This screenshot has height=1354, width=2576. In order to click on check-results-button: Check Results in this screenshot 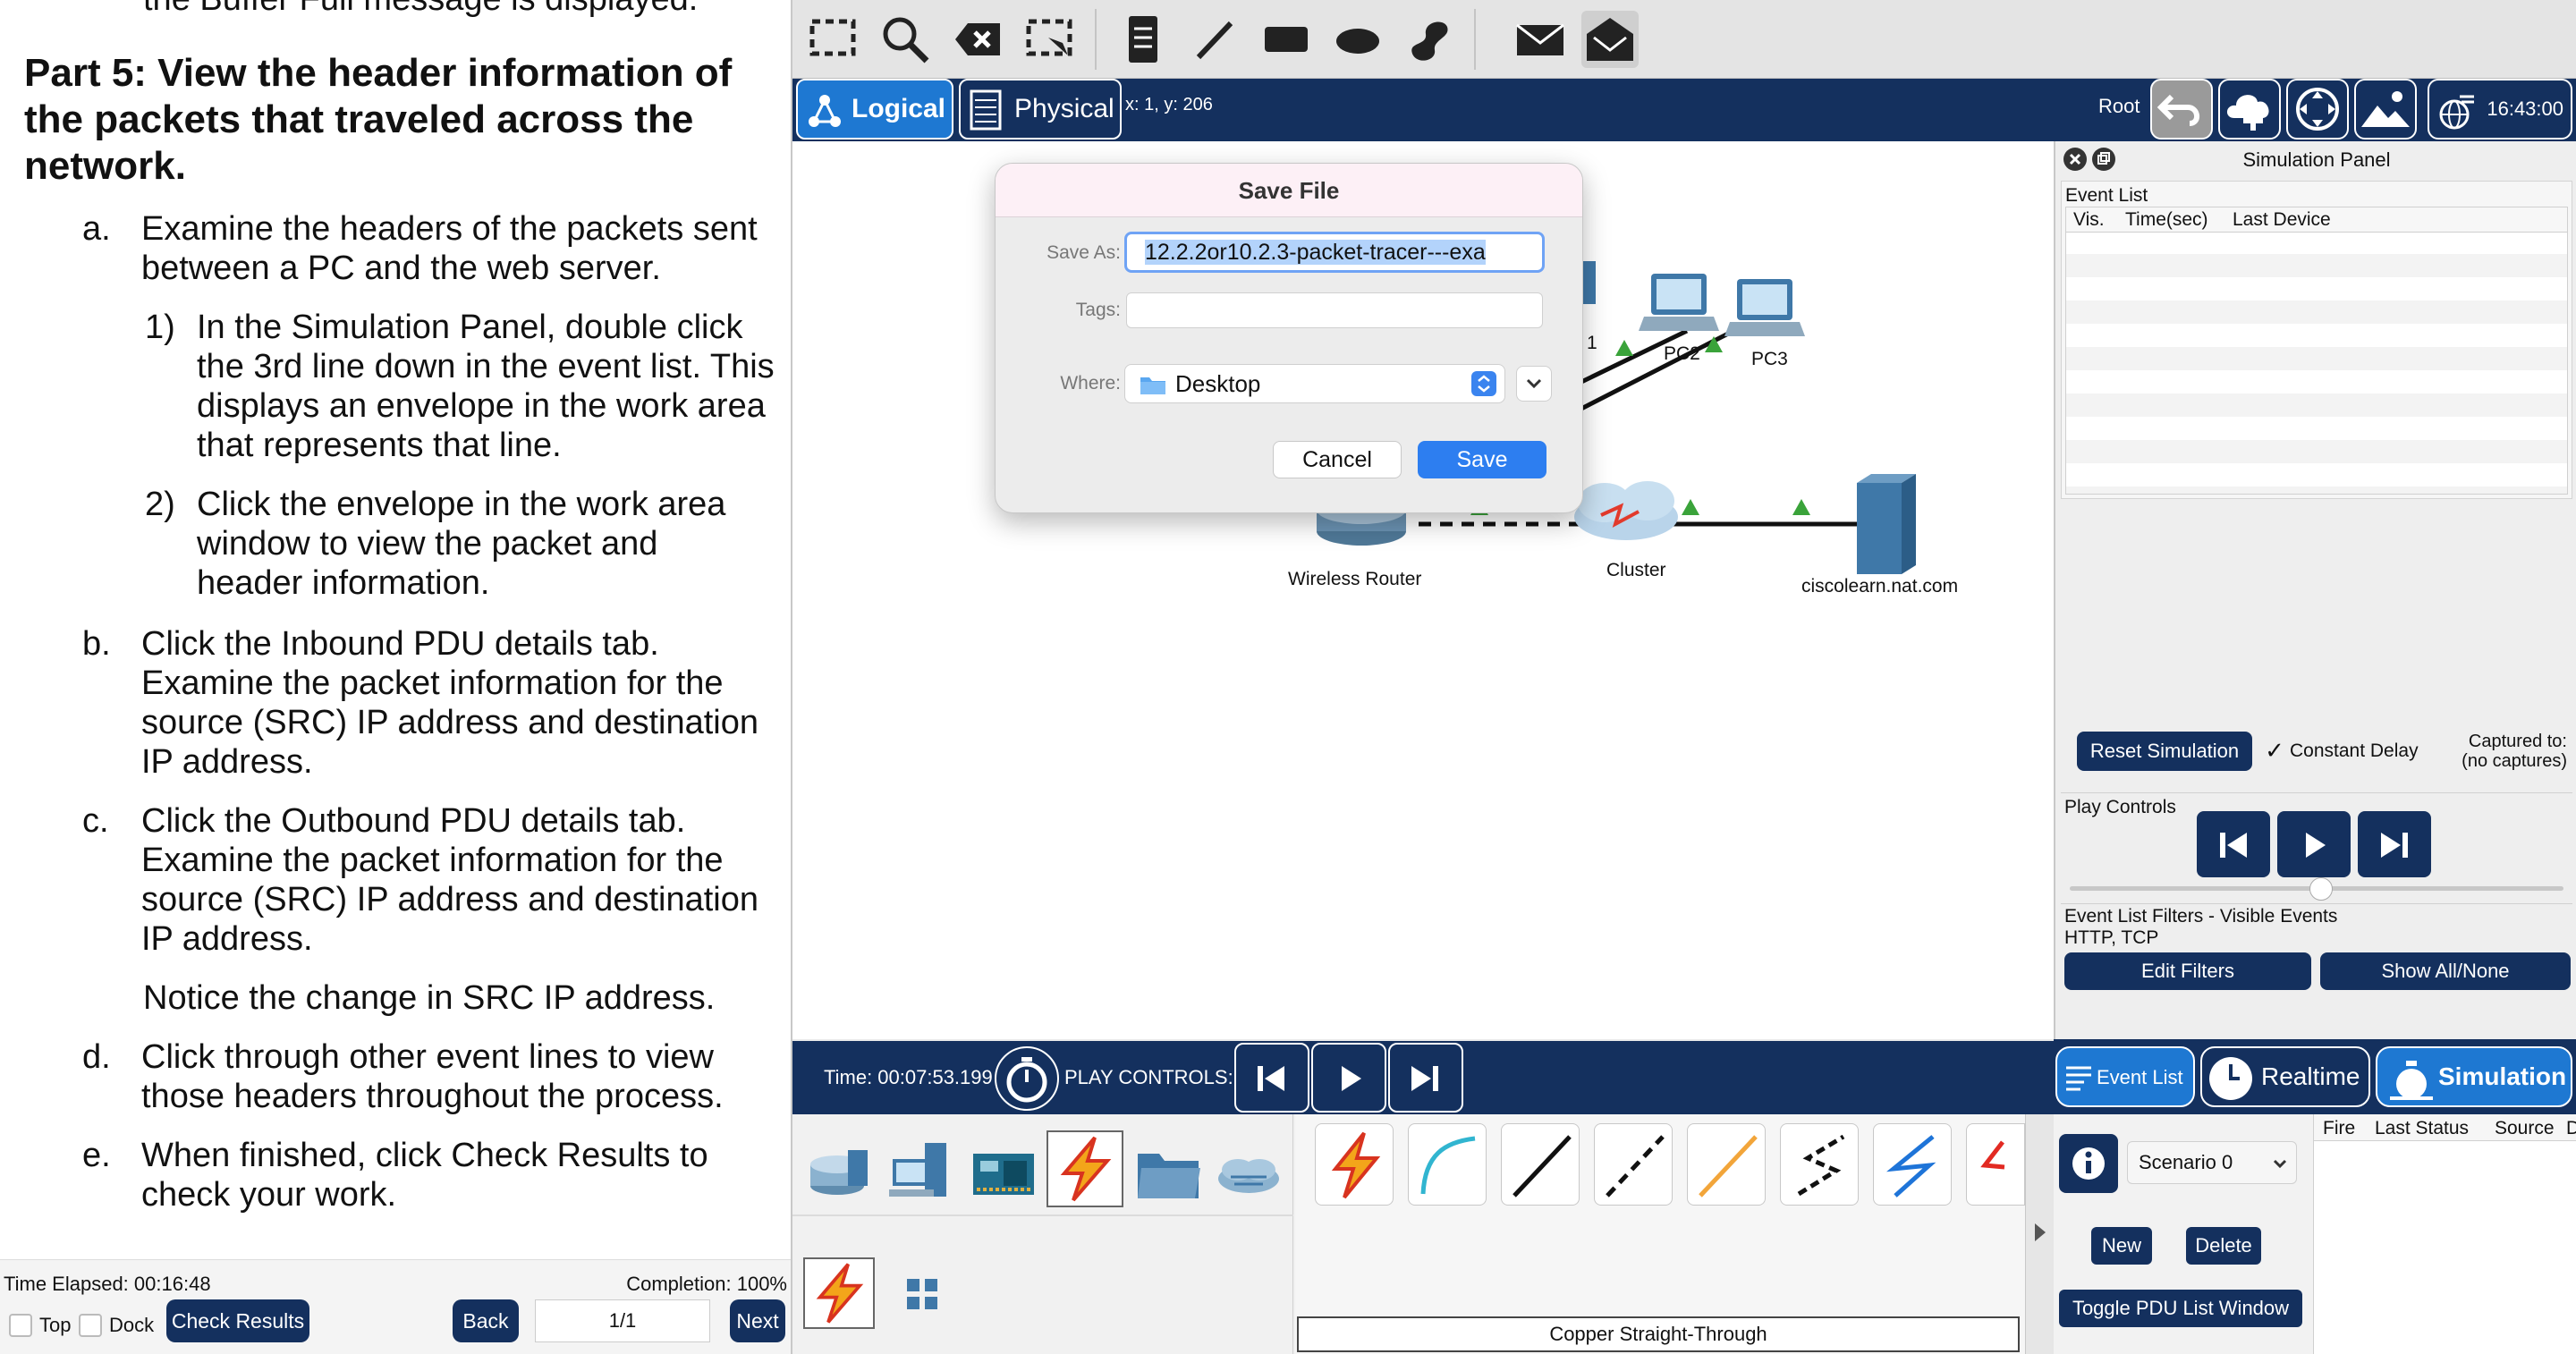, I will do `click(237, 1320)`.